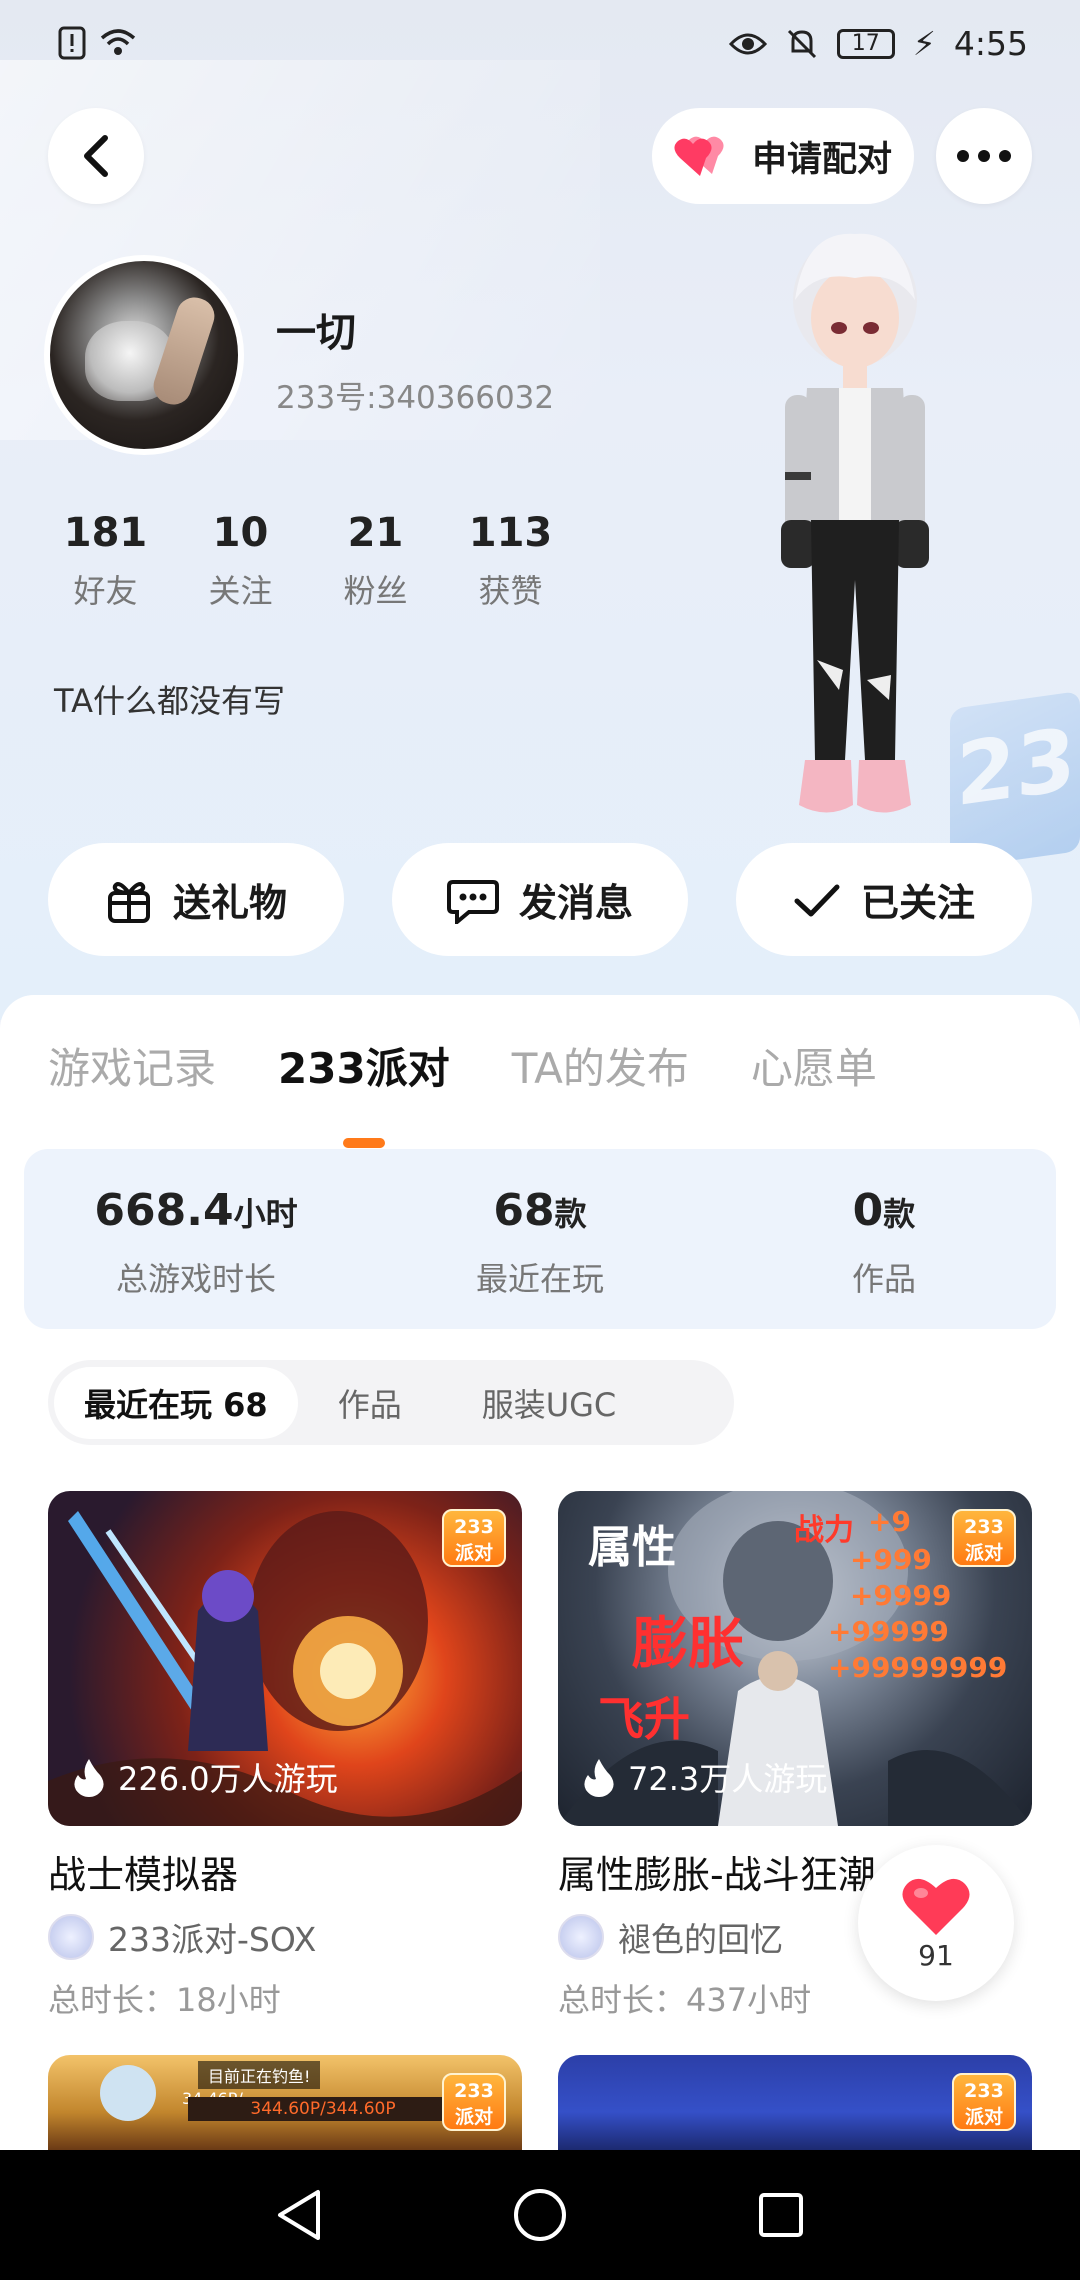  Describe the element at coordinates (688, 1644) in the screenshot. I see `art-text-inflate: 膨胀` at that location.